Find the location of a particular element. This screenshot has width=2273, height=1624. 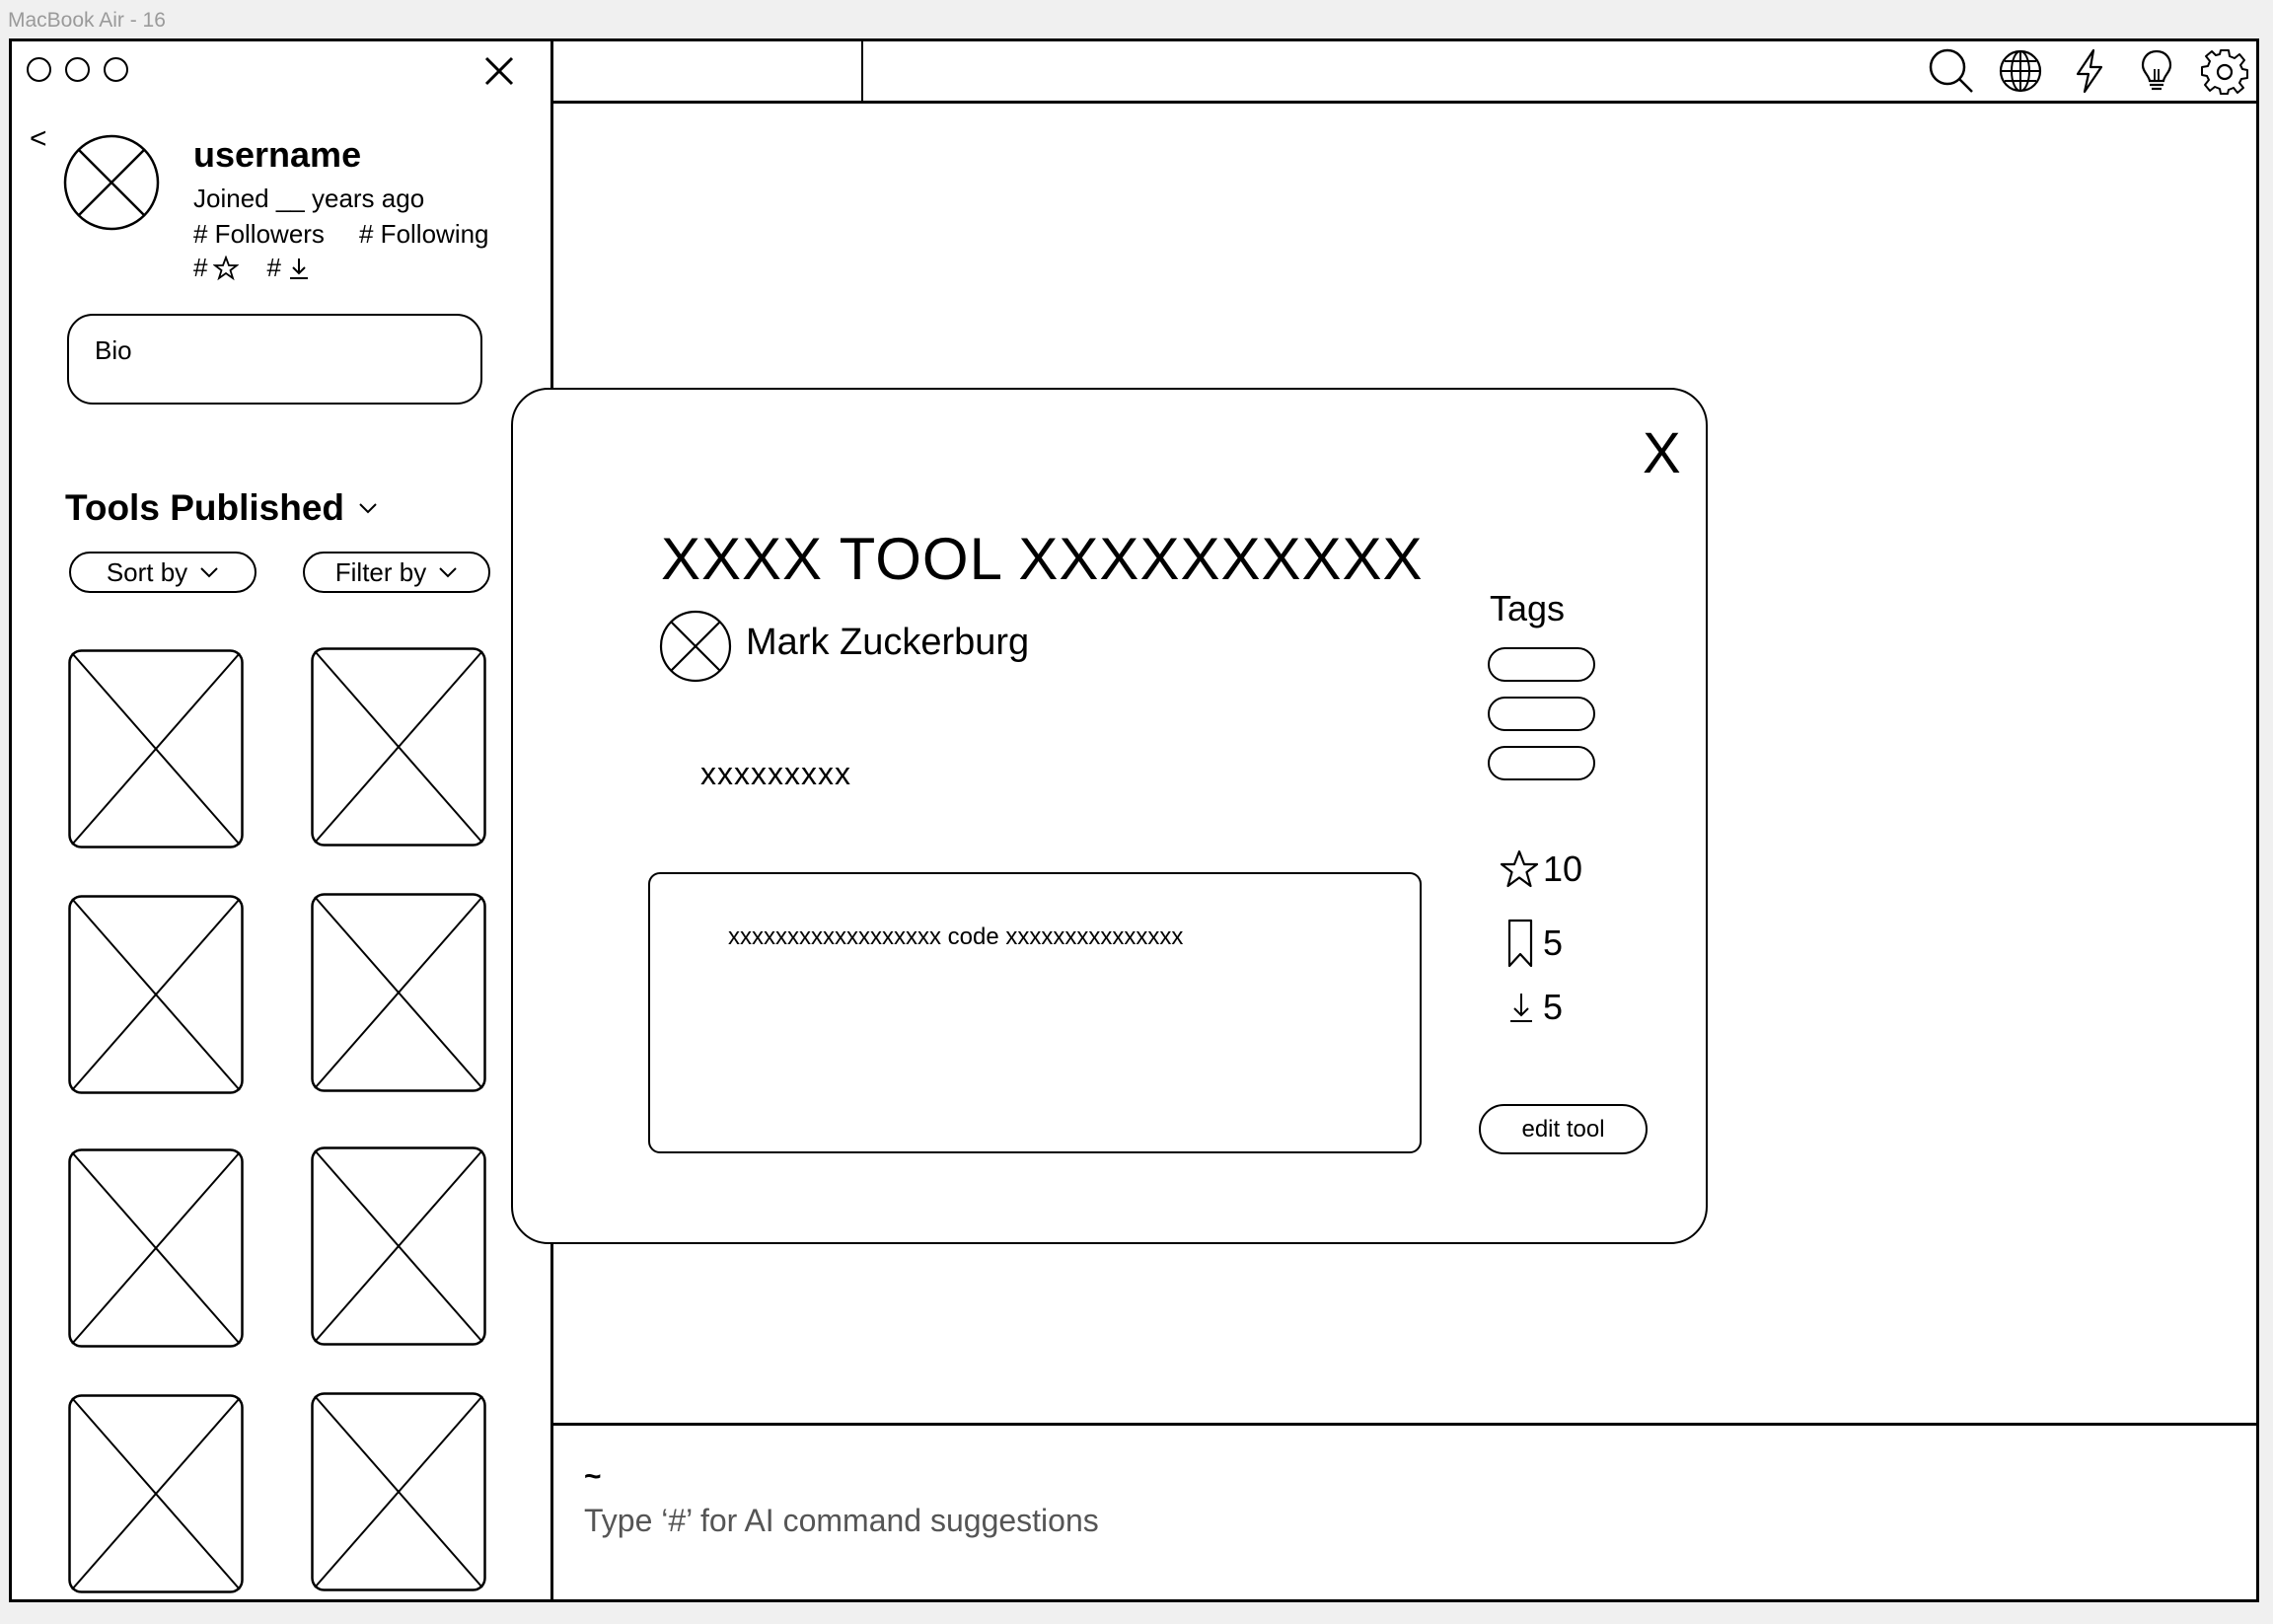

tool-title: XXXX TOOL XXXXXXXXXX is located at coordinates (1042, 559).